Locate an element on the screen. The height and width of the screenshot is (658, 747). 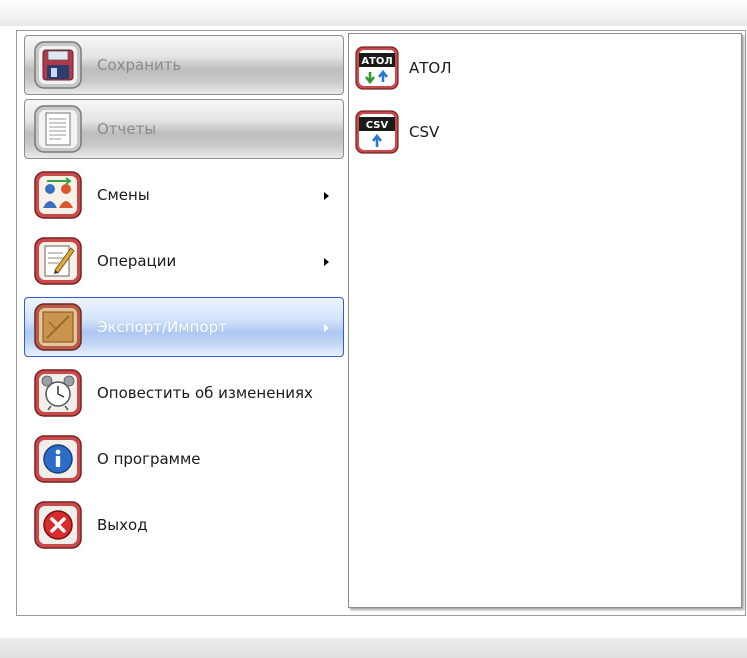
menu-item-label: Выход is located at coordinates (122, 525).